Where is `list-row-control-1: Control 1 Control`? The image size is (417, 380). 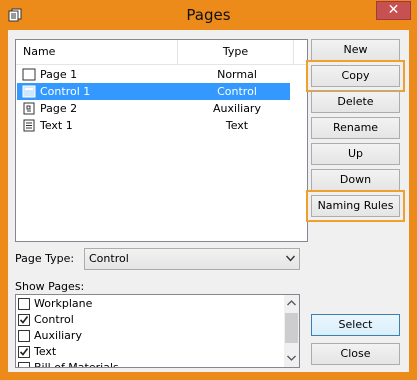
list-row-control-1: Control 1 Control is located at coordinates (153, 91).